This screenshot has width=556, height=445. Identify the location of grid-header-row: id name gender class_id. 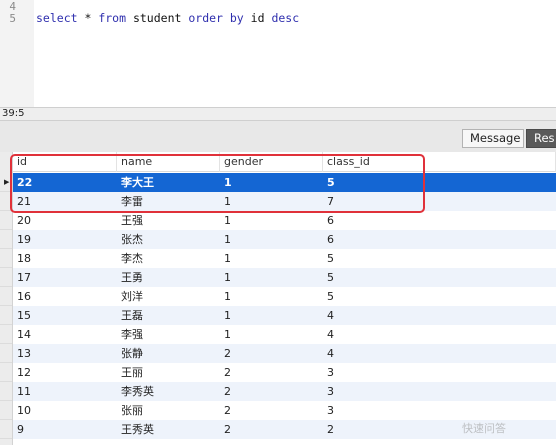
(284, 162).